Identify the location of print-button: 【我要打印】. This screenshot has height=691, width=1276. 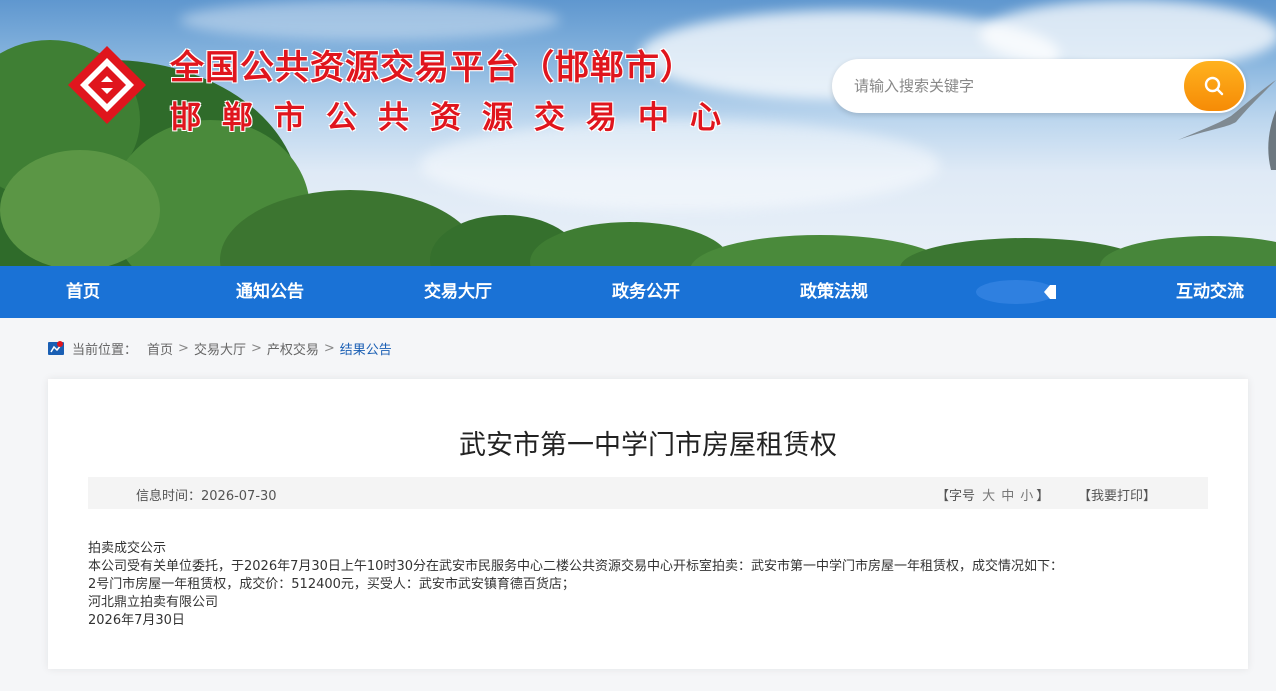
(1117, 494).